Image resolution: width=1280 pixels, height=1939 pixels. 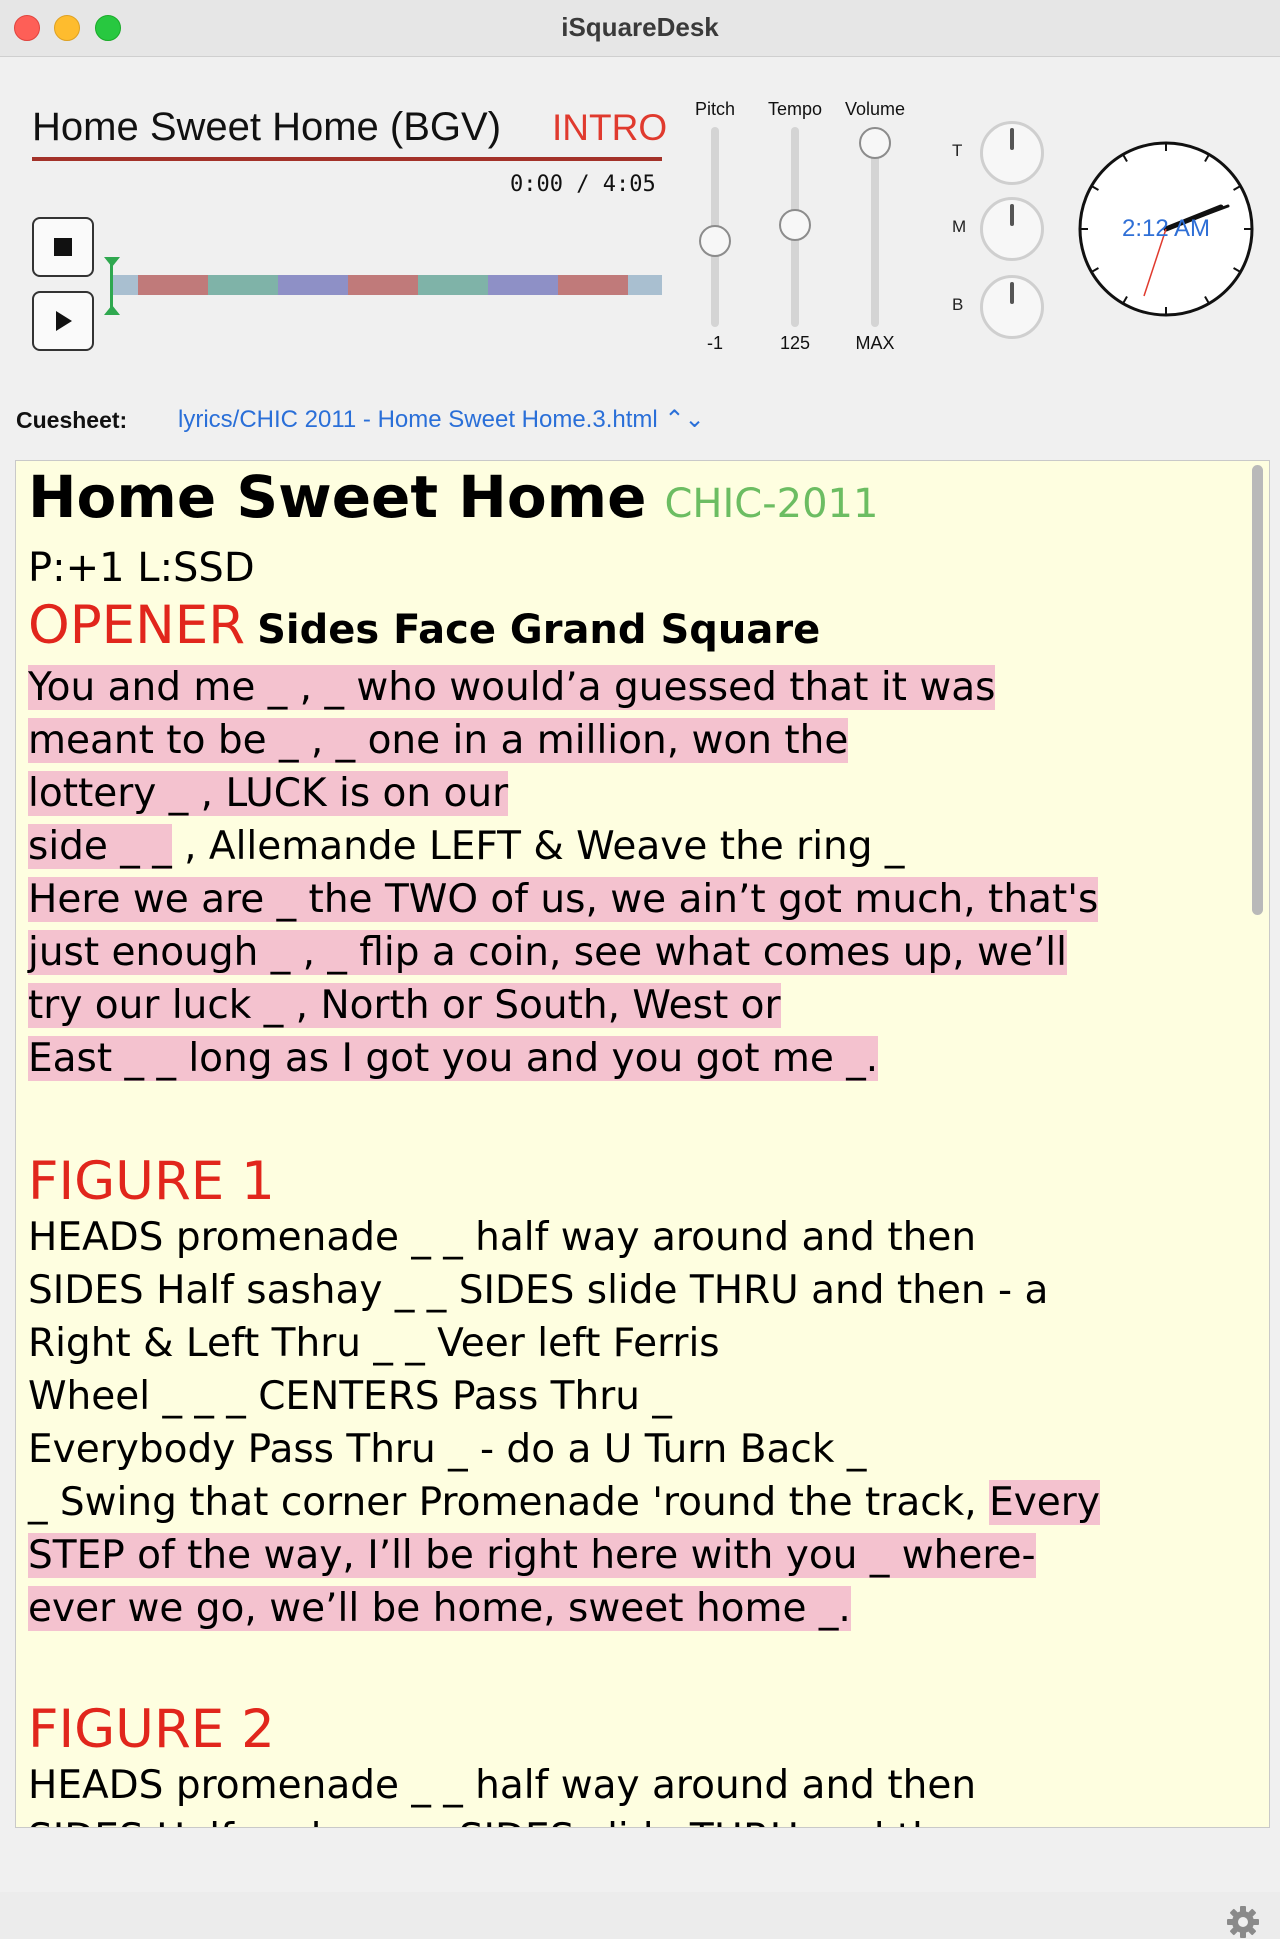 What do you see at coordinates (141, 568) in the screenshot?
I see `sheet-meta: P:+1 L:SSD` at bounding box center [141, 568].